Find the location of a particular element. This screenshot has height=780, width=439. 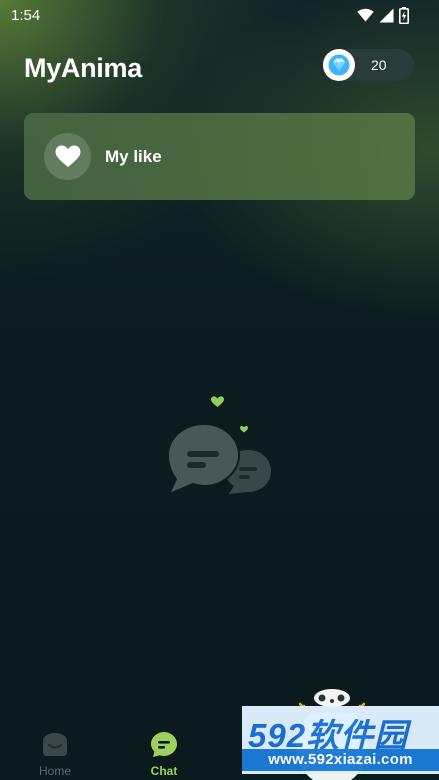

nav-item-chat: Chat is located at coordinates (164, 754).